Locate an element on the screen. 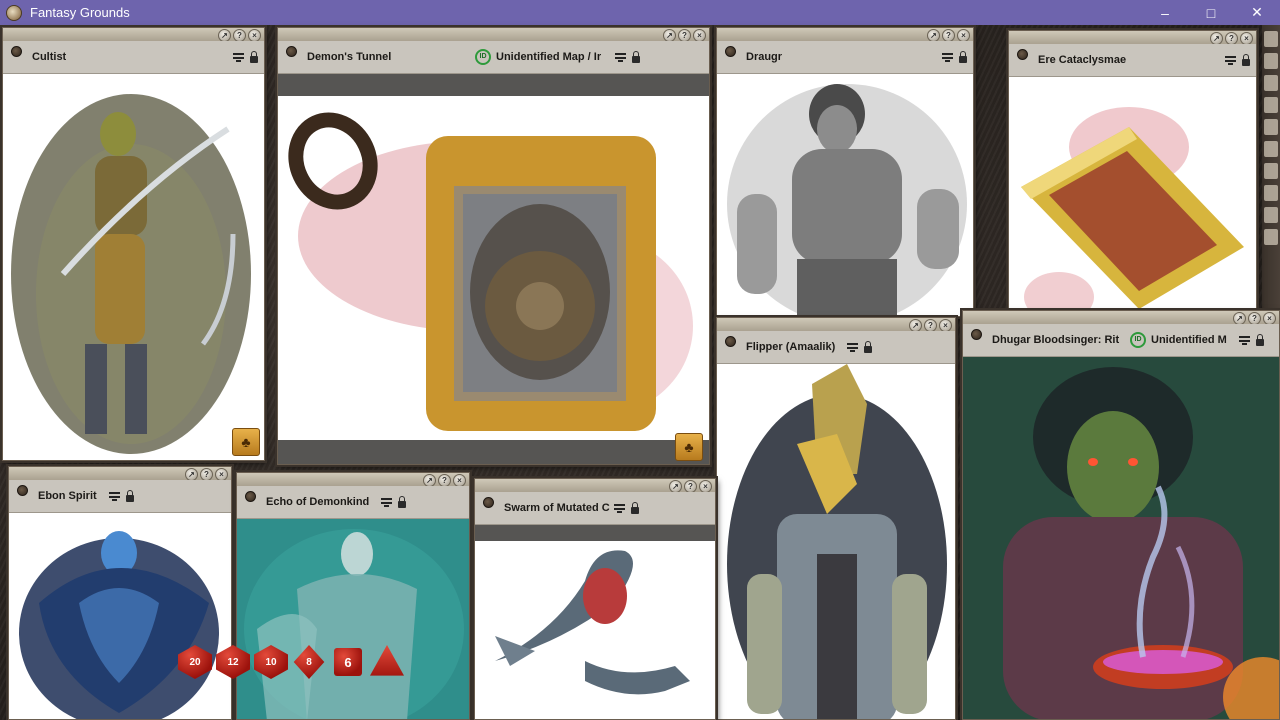 The height and width of the screenshot is (720, 1280). flipper-image is located at coordinates (836, 541).